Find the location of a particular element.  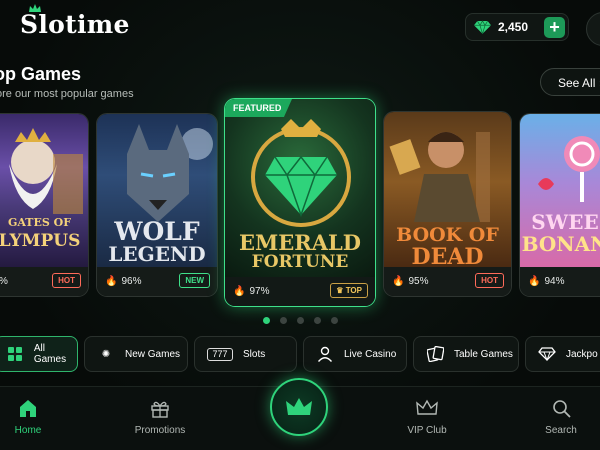

category-label: All Games is located at coordinates (50, 354).